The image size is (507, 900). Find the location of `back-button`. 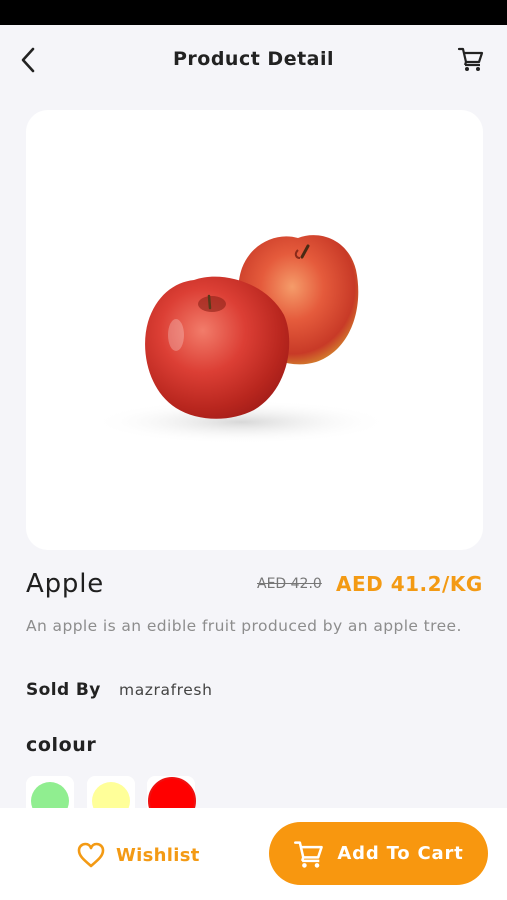

back-button is located at coordinates (29, 60).